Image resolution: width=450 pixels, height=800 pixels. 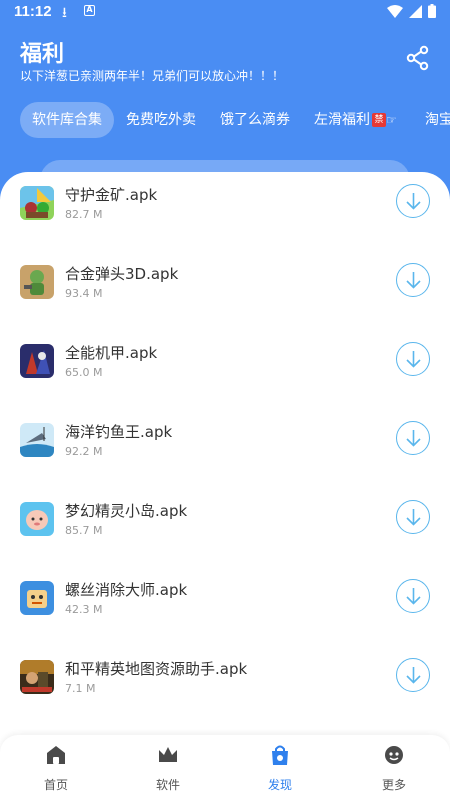 I want to click on metal-slug-icon, so click(x=37, y=282).